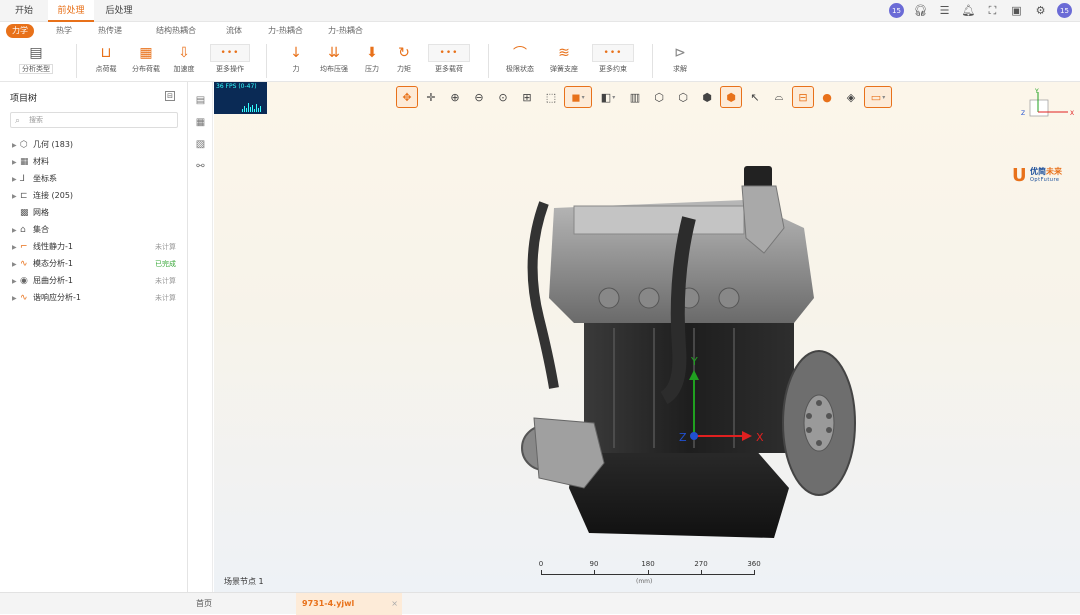 Image resolution: width=1080 pixels, height=615 pixels. Describe the element at coordinates (1064, 10) in the screenshot. I see `user-avatar-2: 15` at that location.